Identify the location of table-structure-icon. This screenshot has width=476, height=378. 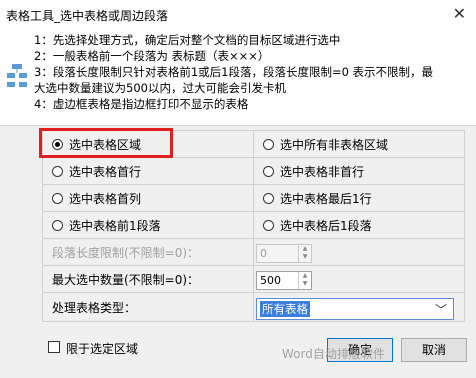
(17, 75).